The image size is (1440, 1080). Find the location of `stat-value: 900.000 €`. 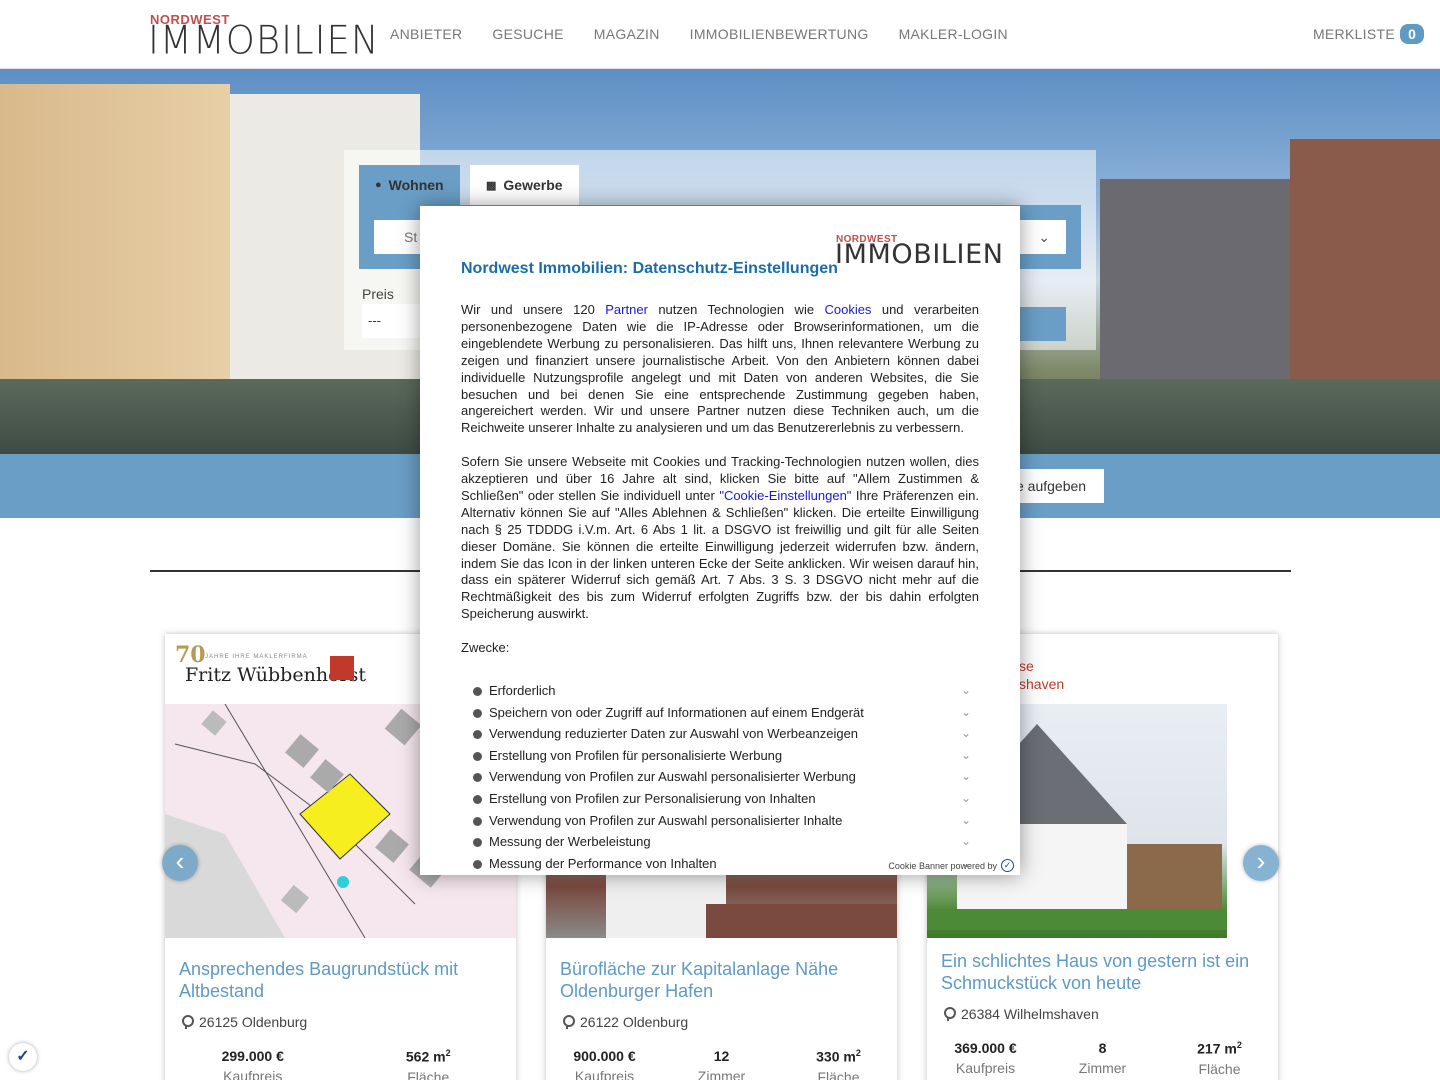

stat-value: 900.000 € is located at coordinates (604, 1056).